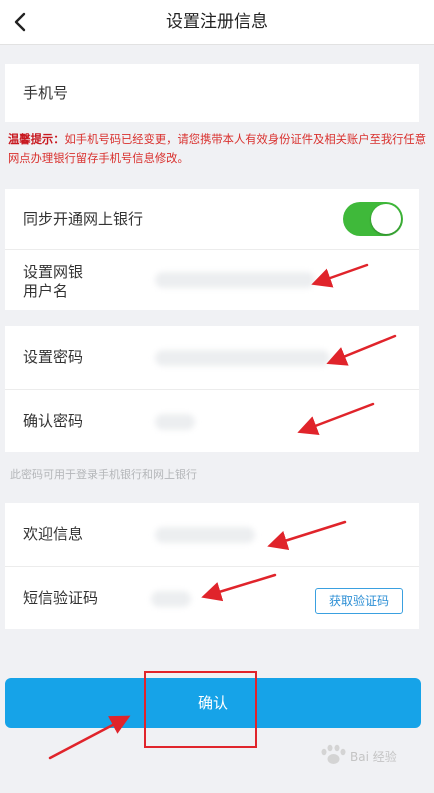 The width and height of the screenshot is (434, 793). I want to click on sync-toggle, so click(373, 219).